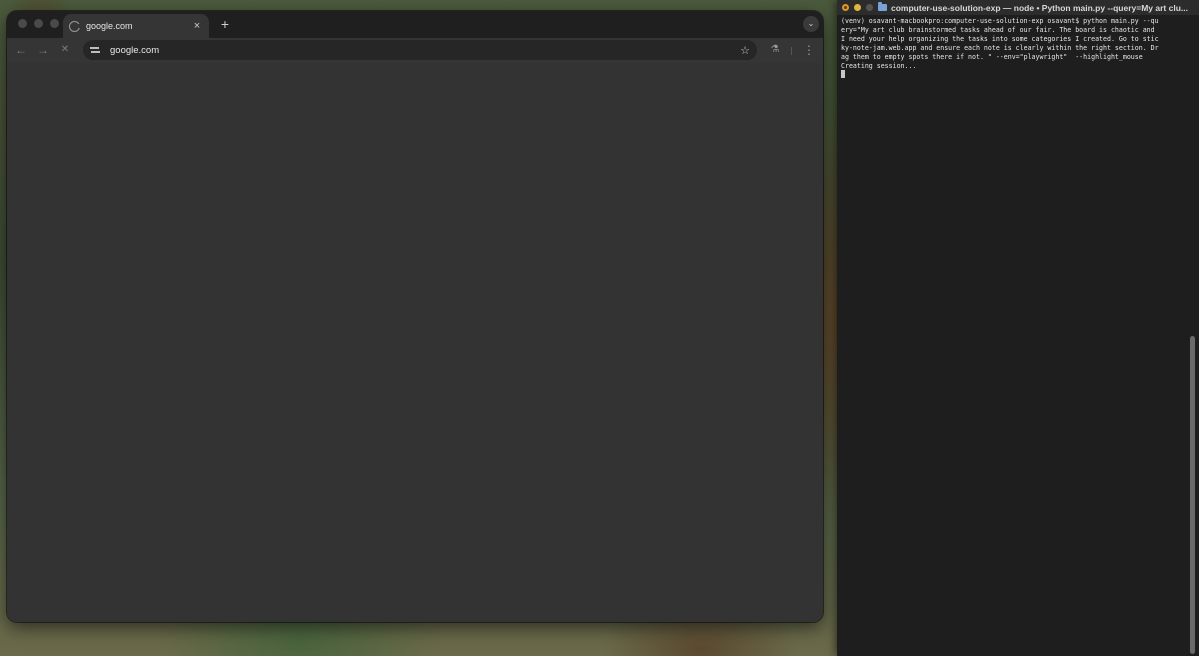  Describe the element at coordinates (809, 50) in the screenshot. I see `more-menu-icon: ⋮` at that location.